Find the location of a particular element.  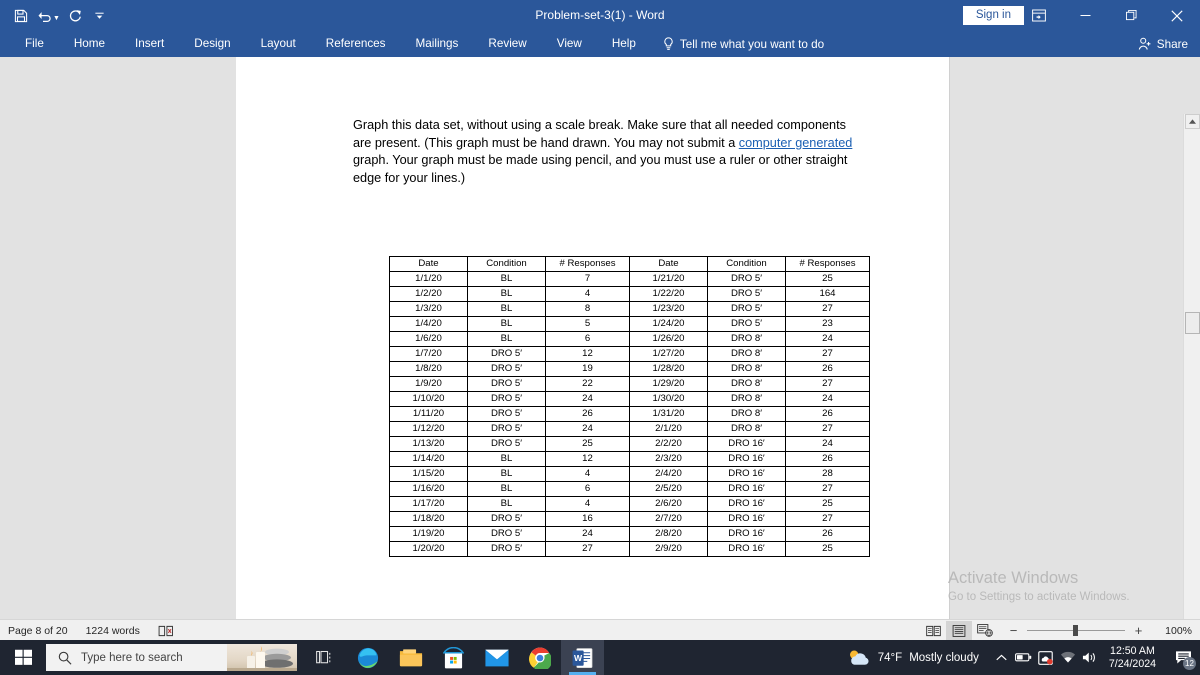

cell-date-1: 1/11/20 is located at coordinates (428, 414).